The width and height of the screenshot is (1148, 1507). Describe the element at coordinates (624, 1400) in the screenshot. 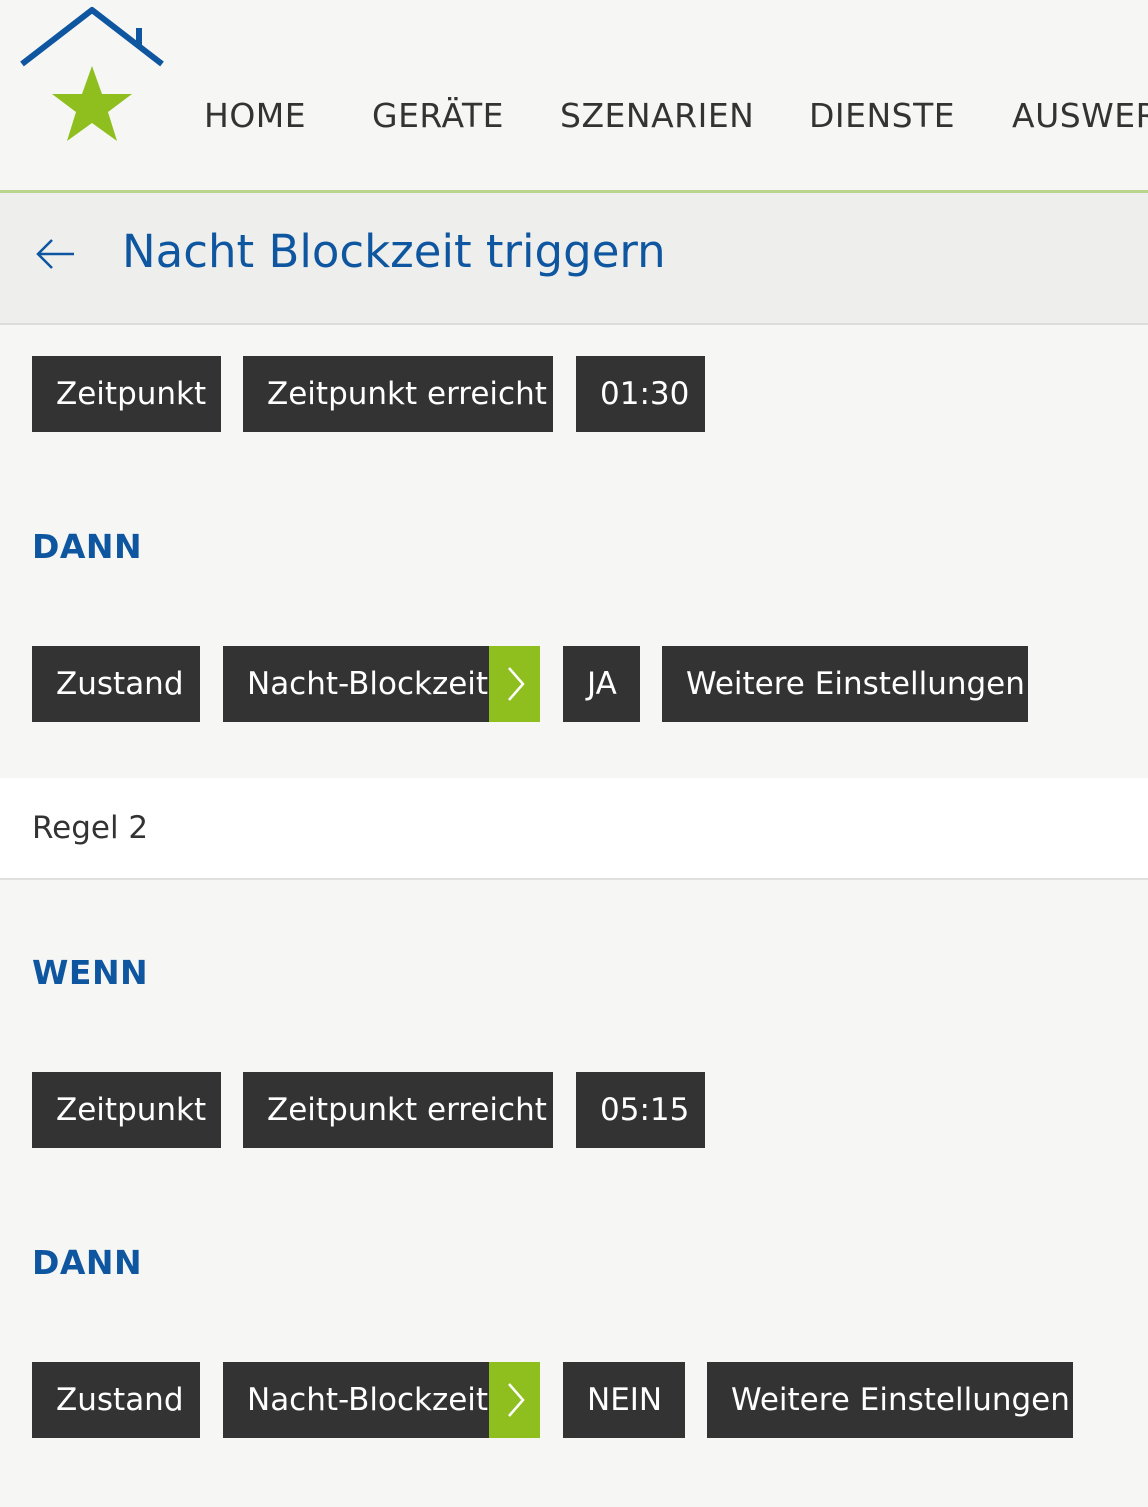

I see `then-value-chip: NEIN` at that location.